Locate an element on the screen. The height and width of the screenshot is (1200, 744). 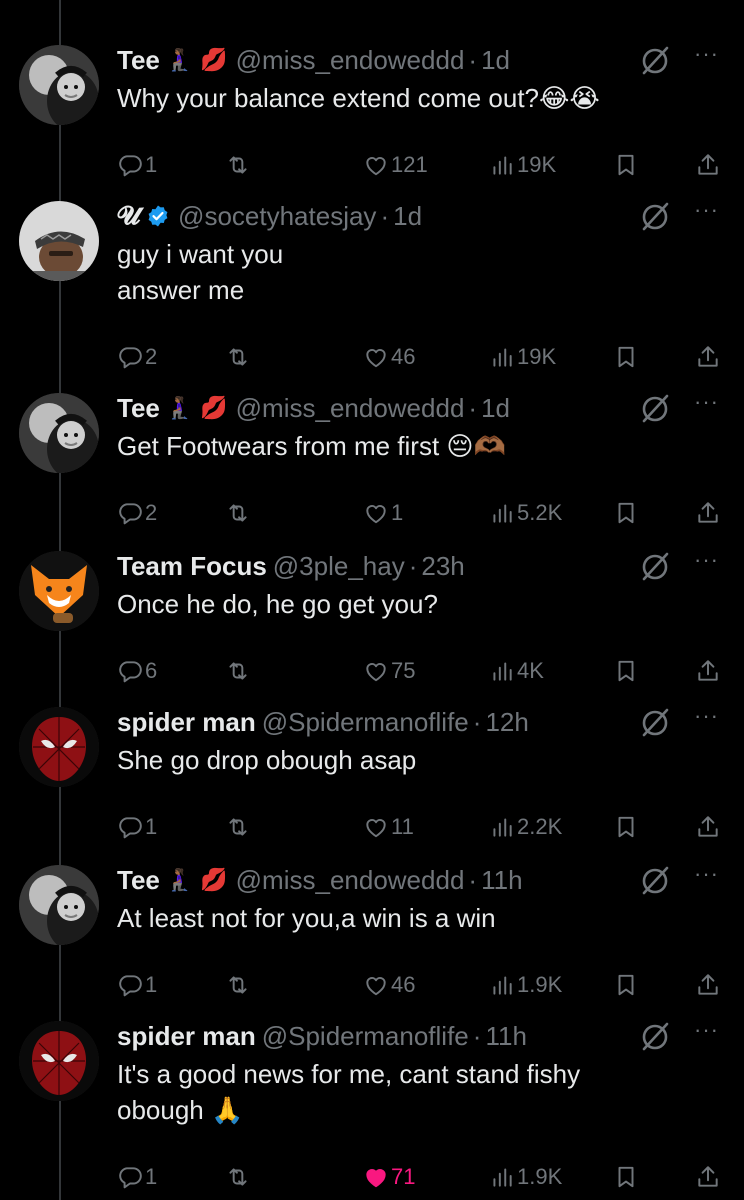
views-button: 4K is located at coordinates (516, 671).